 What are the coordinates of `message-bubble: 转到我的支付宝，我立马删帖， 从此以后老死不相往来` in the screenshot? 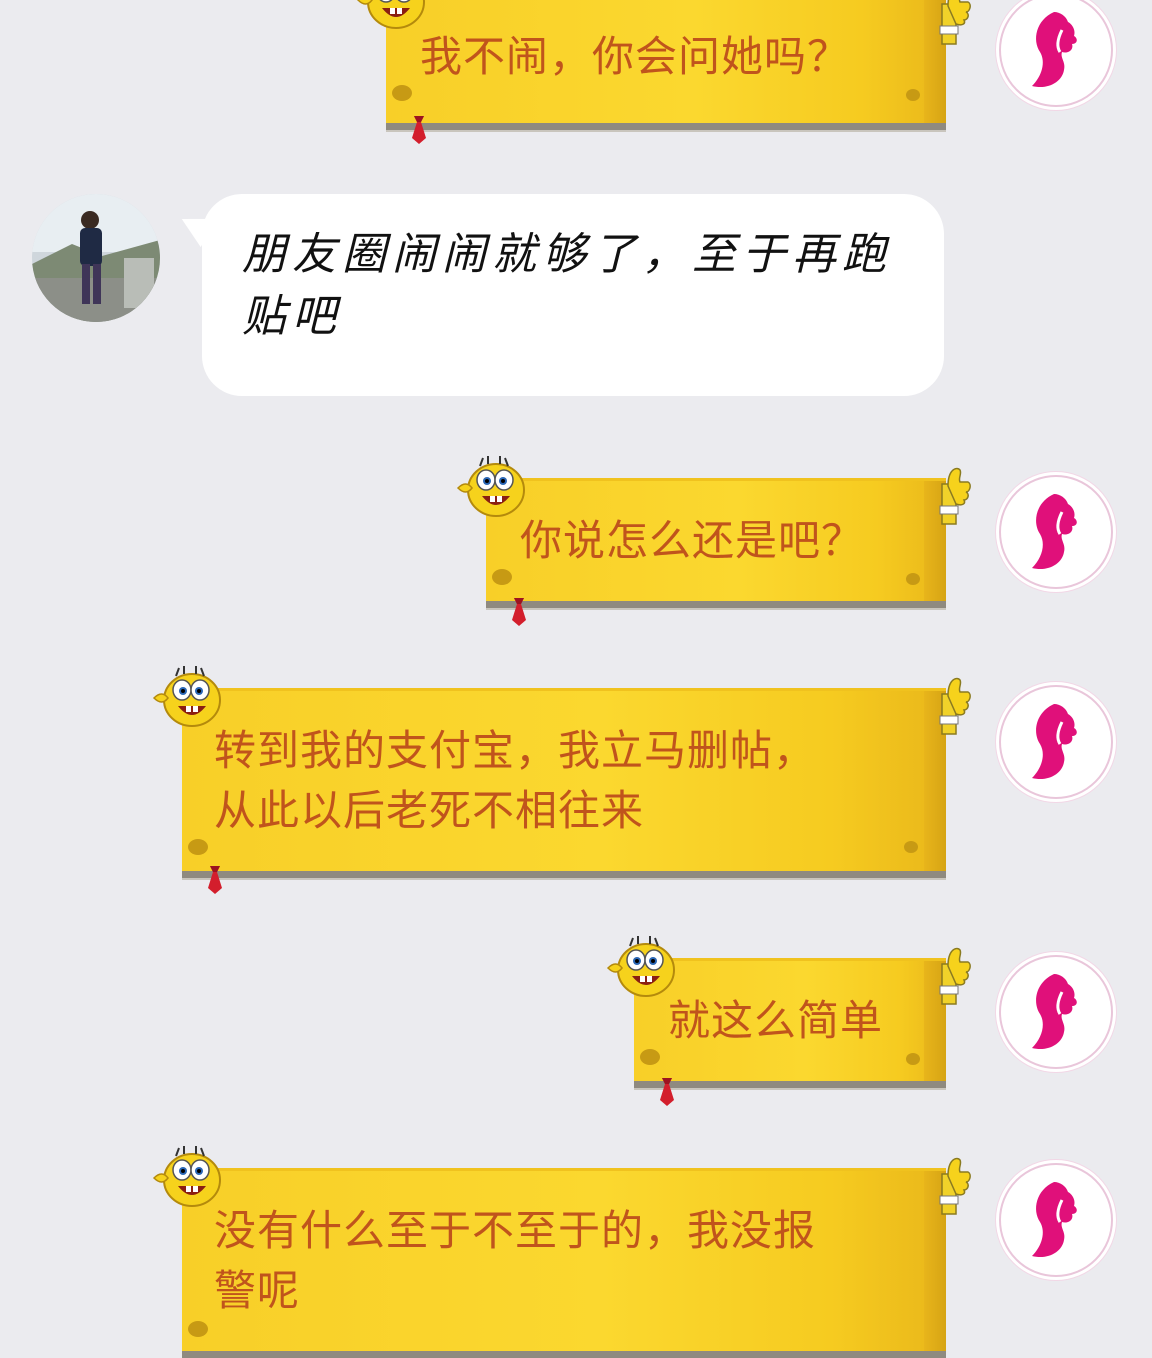 It's located at (564, 783).